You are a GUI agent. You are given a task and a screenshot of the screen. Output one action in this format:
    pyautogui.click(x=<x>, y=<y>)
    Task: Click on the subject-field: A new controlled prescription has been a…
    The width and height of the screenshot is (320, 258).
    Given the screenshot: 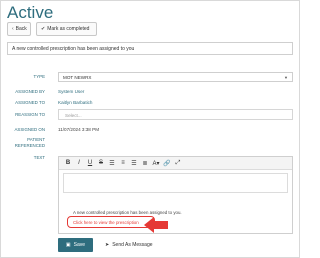 What is the action you would take?
    pyautogui.click(x=150, y=48)
    